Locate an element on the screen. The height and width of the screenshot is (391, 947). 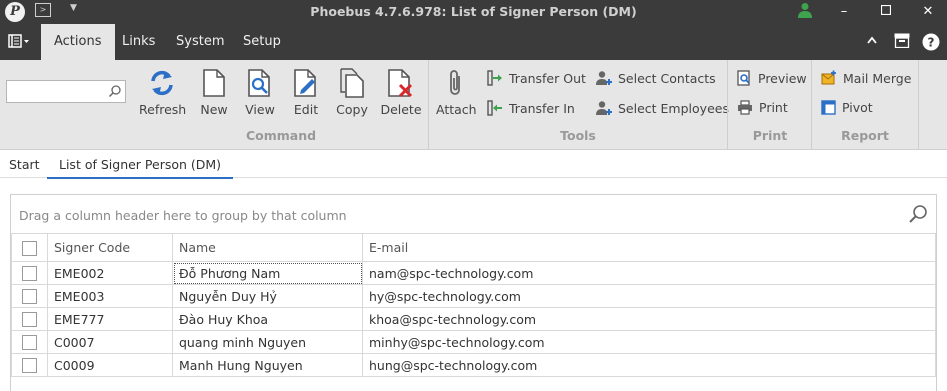
select-contacts-button: Select Contacts is located at coordinates (656, 78).